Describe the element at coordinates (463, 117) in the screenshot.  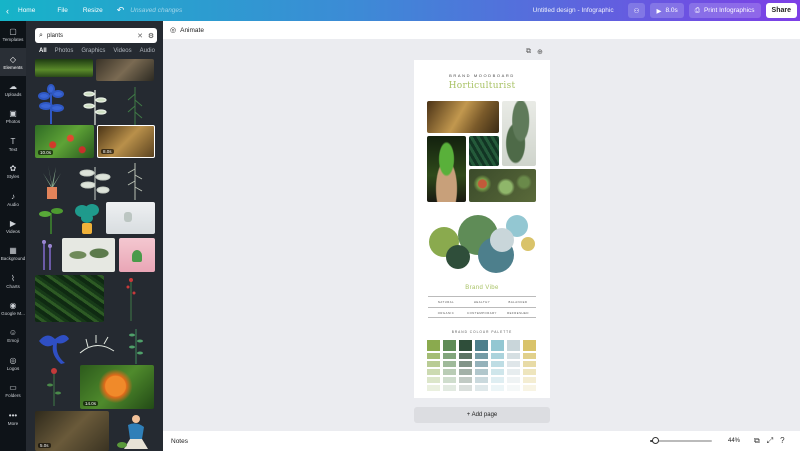
I see `collage-photo-leaf-closeup` at that location.